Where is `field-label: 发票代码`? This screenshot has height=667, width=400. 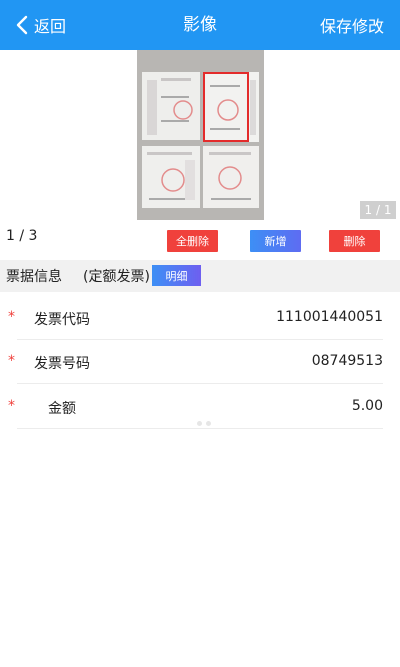
field-label: 发票代码 is located at coordinates (62, 320).